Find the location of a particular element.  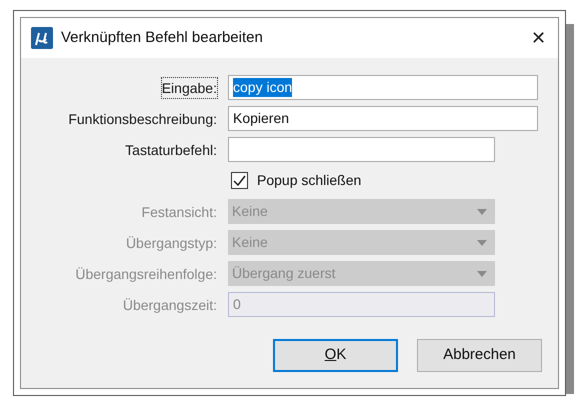

field-label: Übergangstyp: is located at coordinates (171, 243).